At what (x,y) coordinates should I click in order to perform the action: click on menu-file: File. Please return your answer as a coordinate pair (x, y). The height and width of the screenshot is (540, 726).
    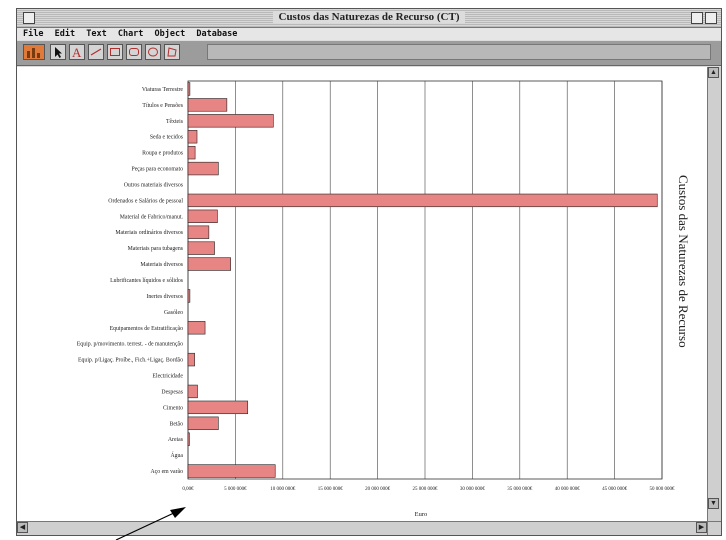
    Looking at the image, I should click on (33, 34).